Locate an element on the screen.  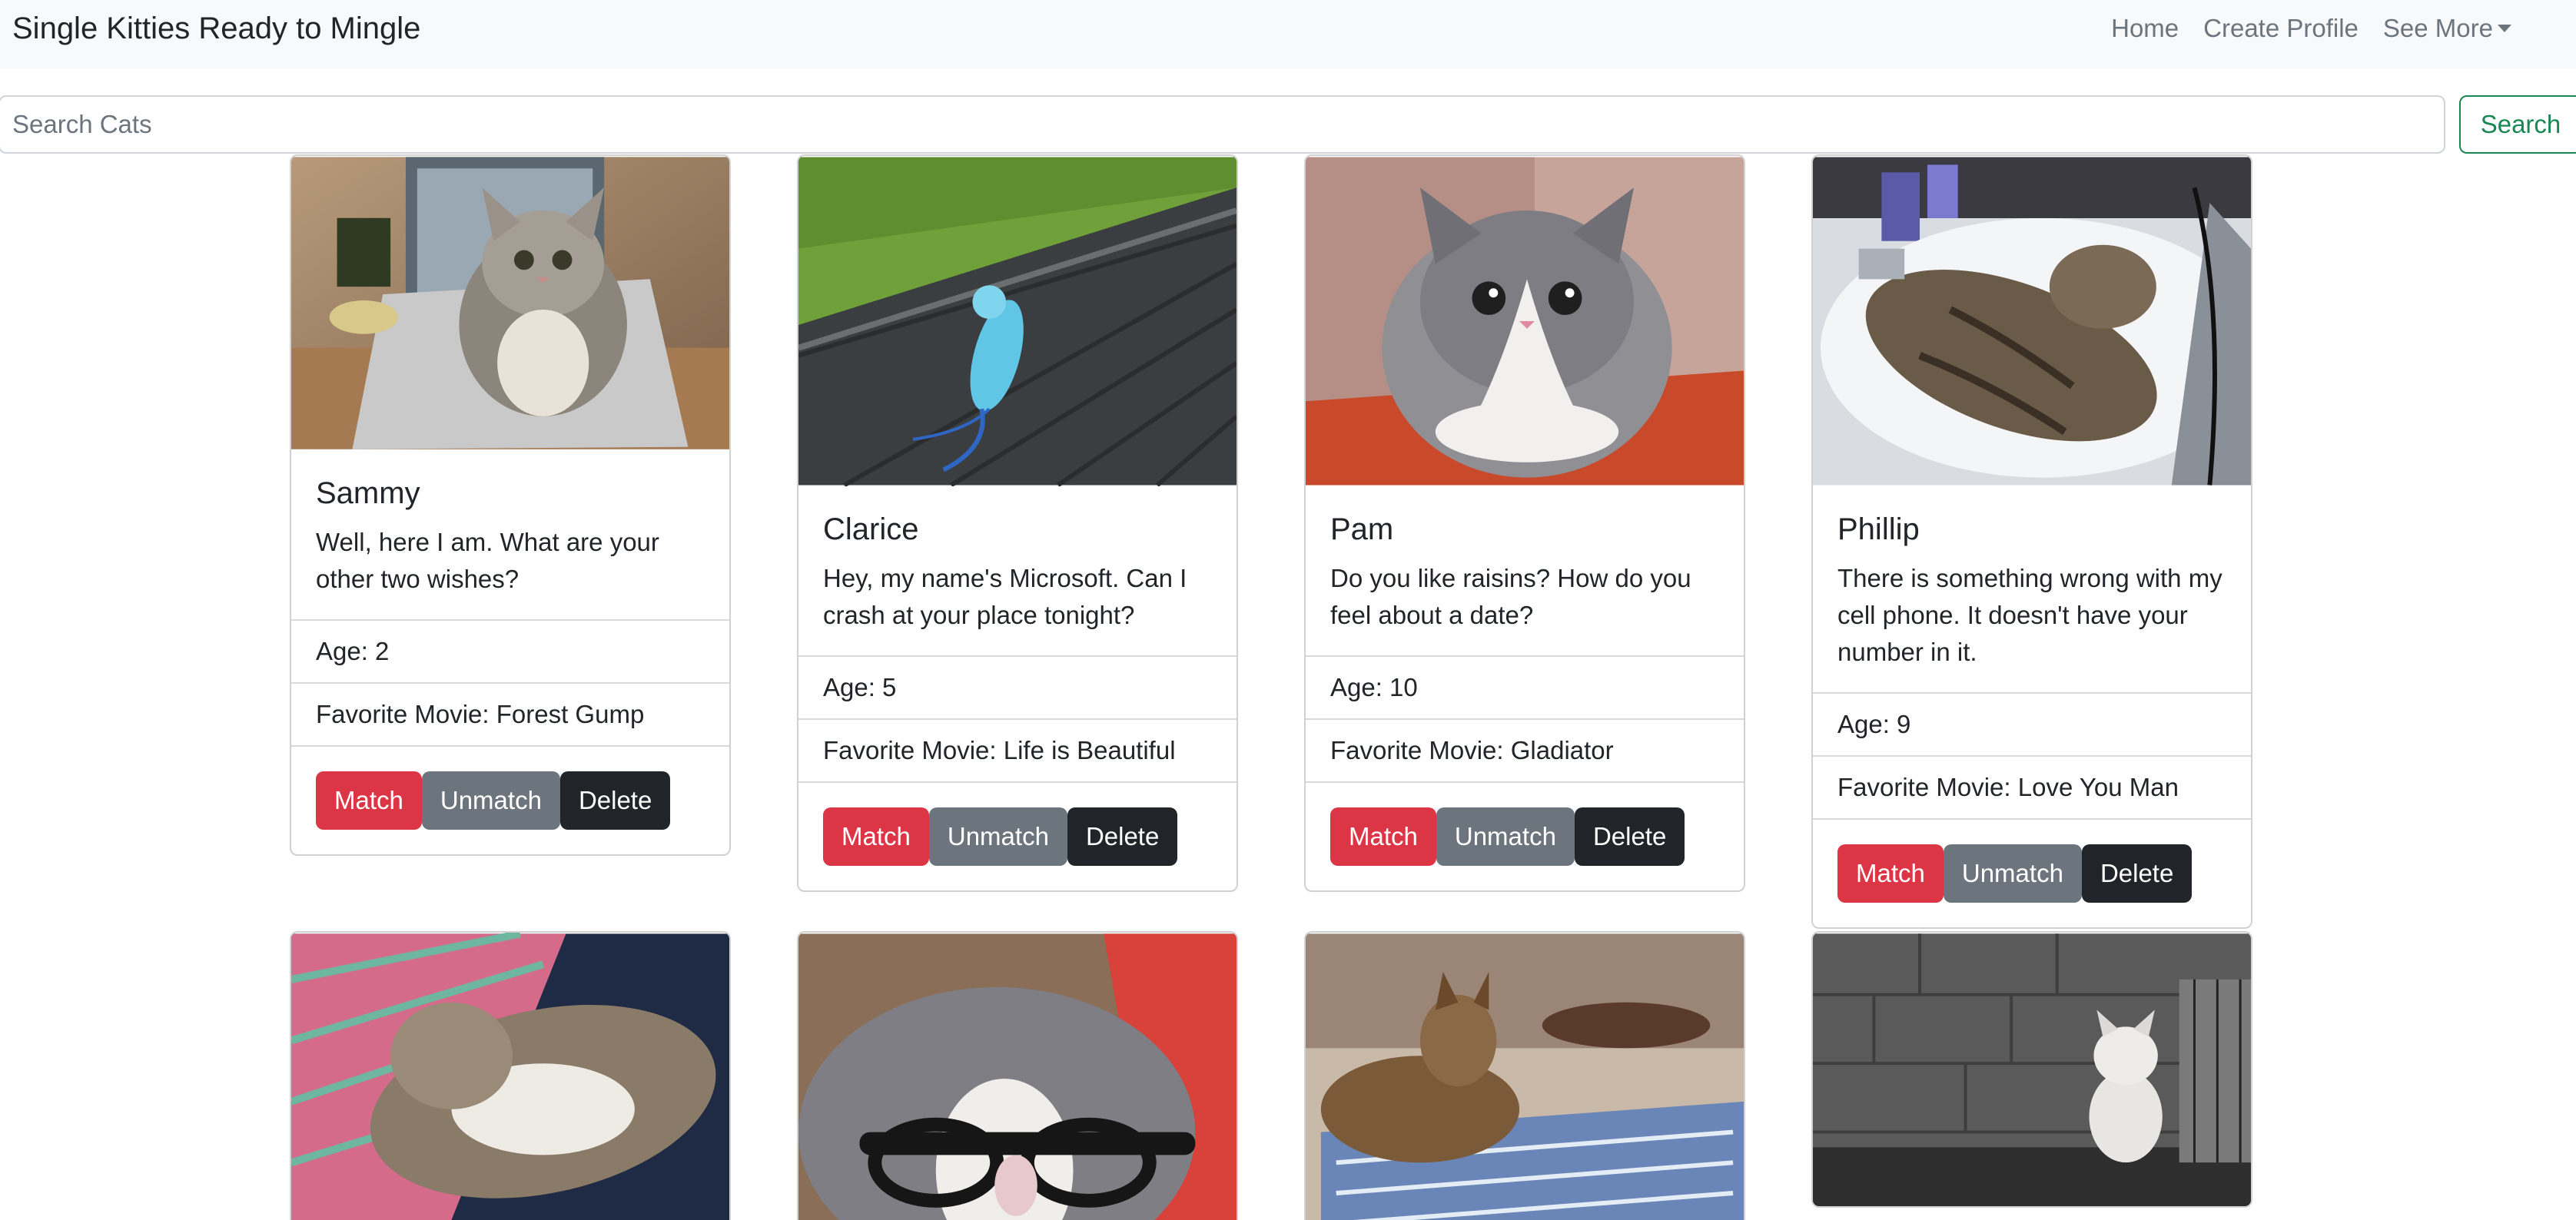
search-input is located at coordinates (1222, 124).